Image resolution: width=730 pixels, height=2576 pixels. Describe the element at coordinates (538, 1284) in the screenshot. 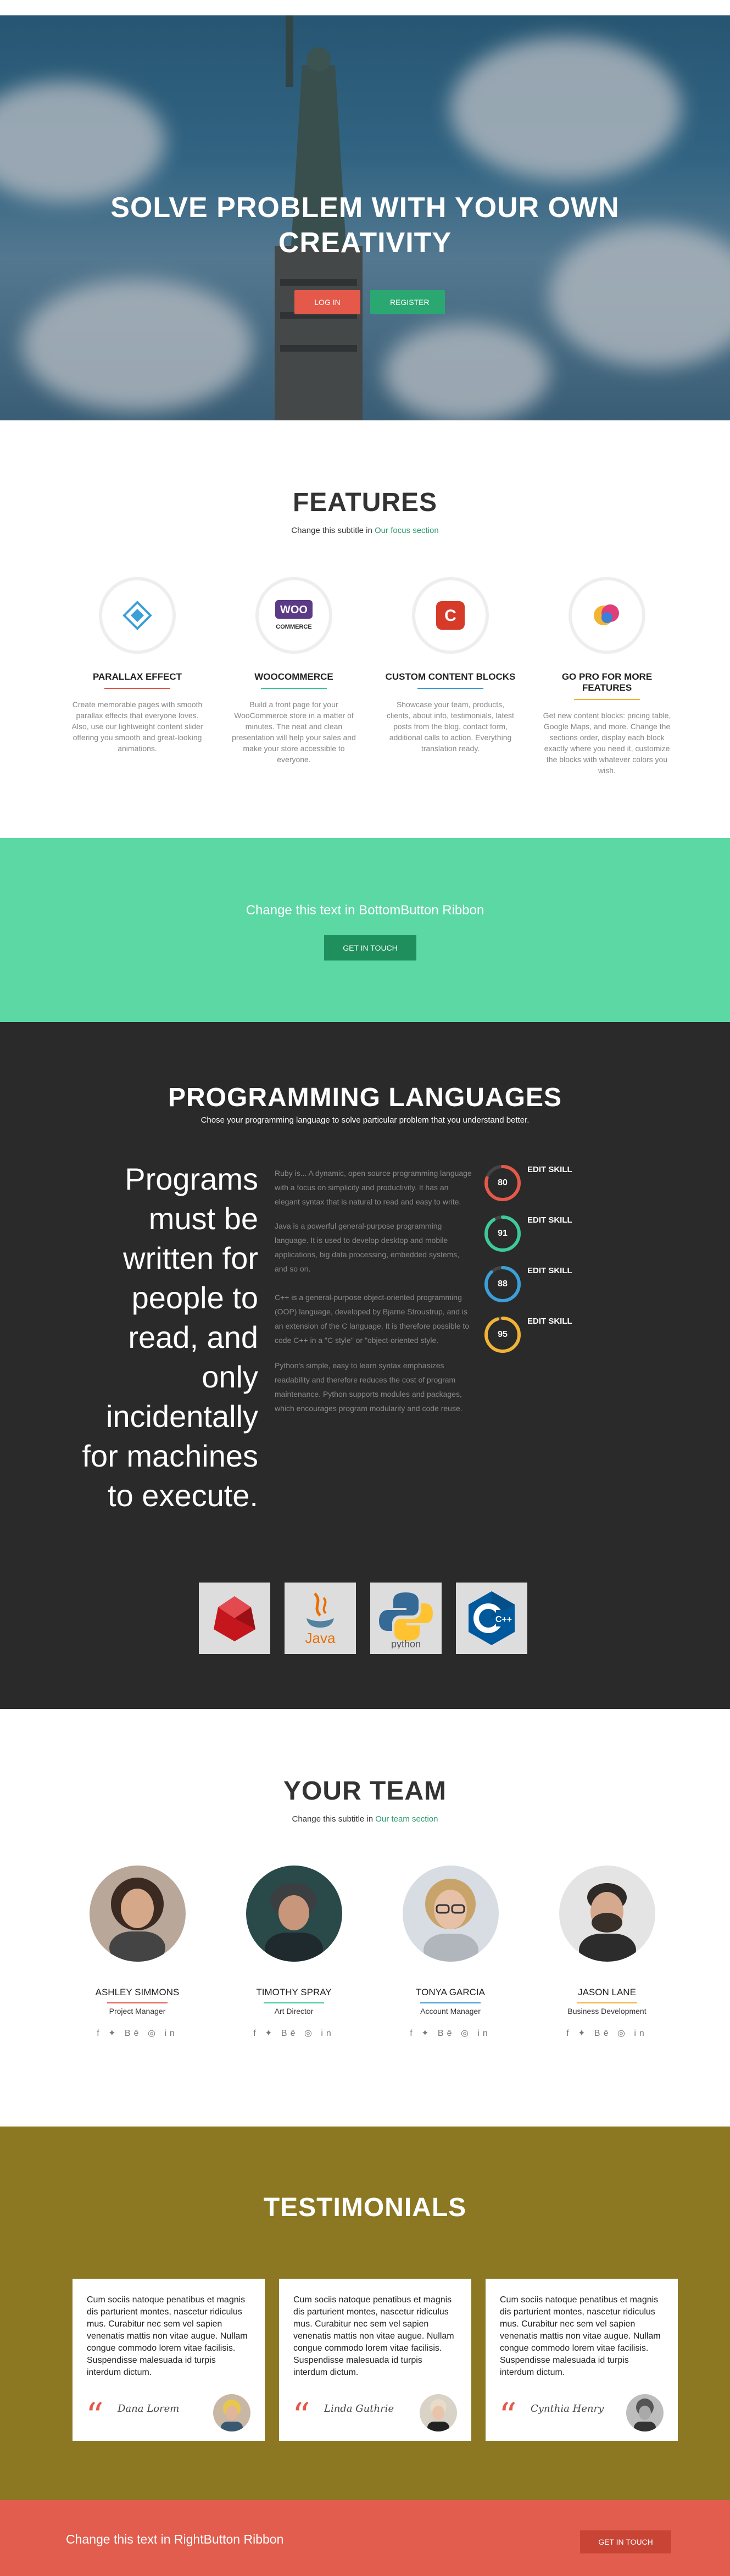

I see `skill-indicator: 88 EDIT SKILL` at that location.